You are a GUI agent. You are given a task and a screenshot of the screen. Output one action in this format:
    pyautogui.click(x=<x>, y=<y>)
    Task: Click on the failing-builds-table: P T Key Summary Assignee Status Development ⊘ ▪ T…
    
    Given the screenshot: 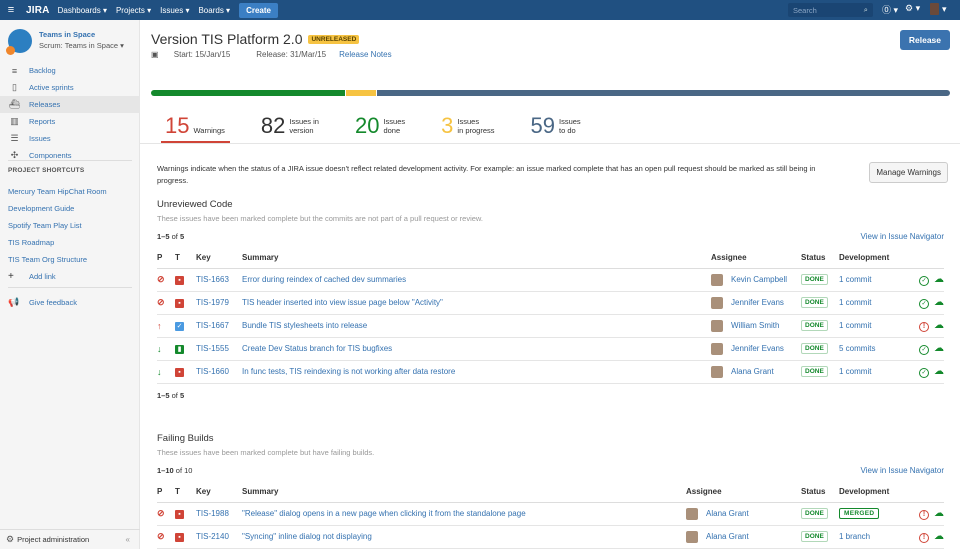 What is the action you would take?
    pyautogui.click(x=550, y=515)
    